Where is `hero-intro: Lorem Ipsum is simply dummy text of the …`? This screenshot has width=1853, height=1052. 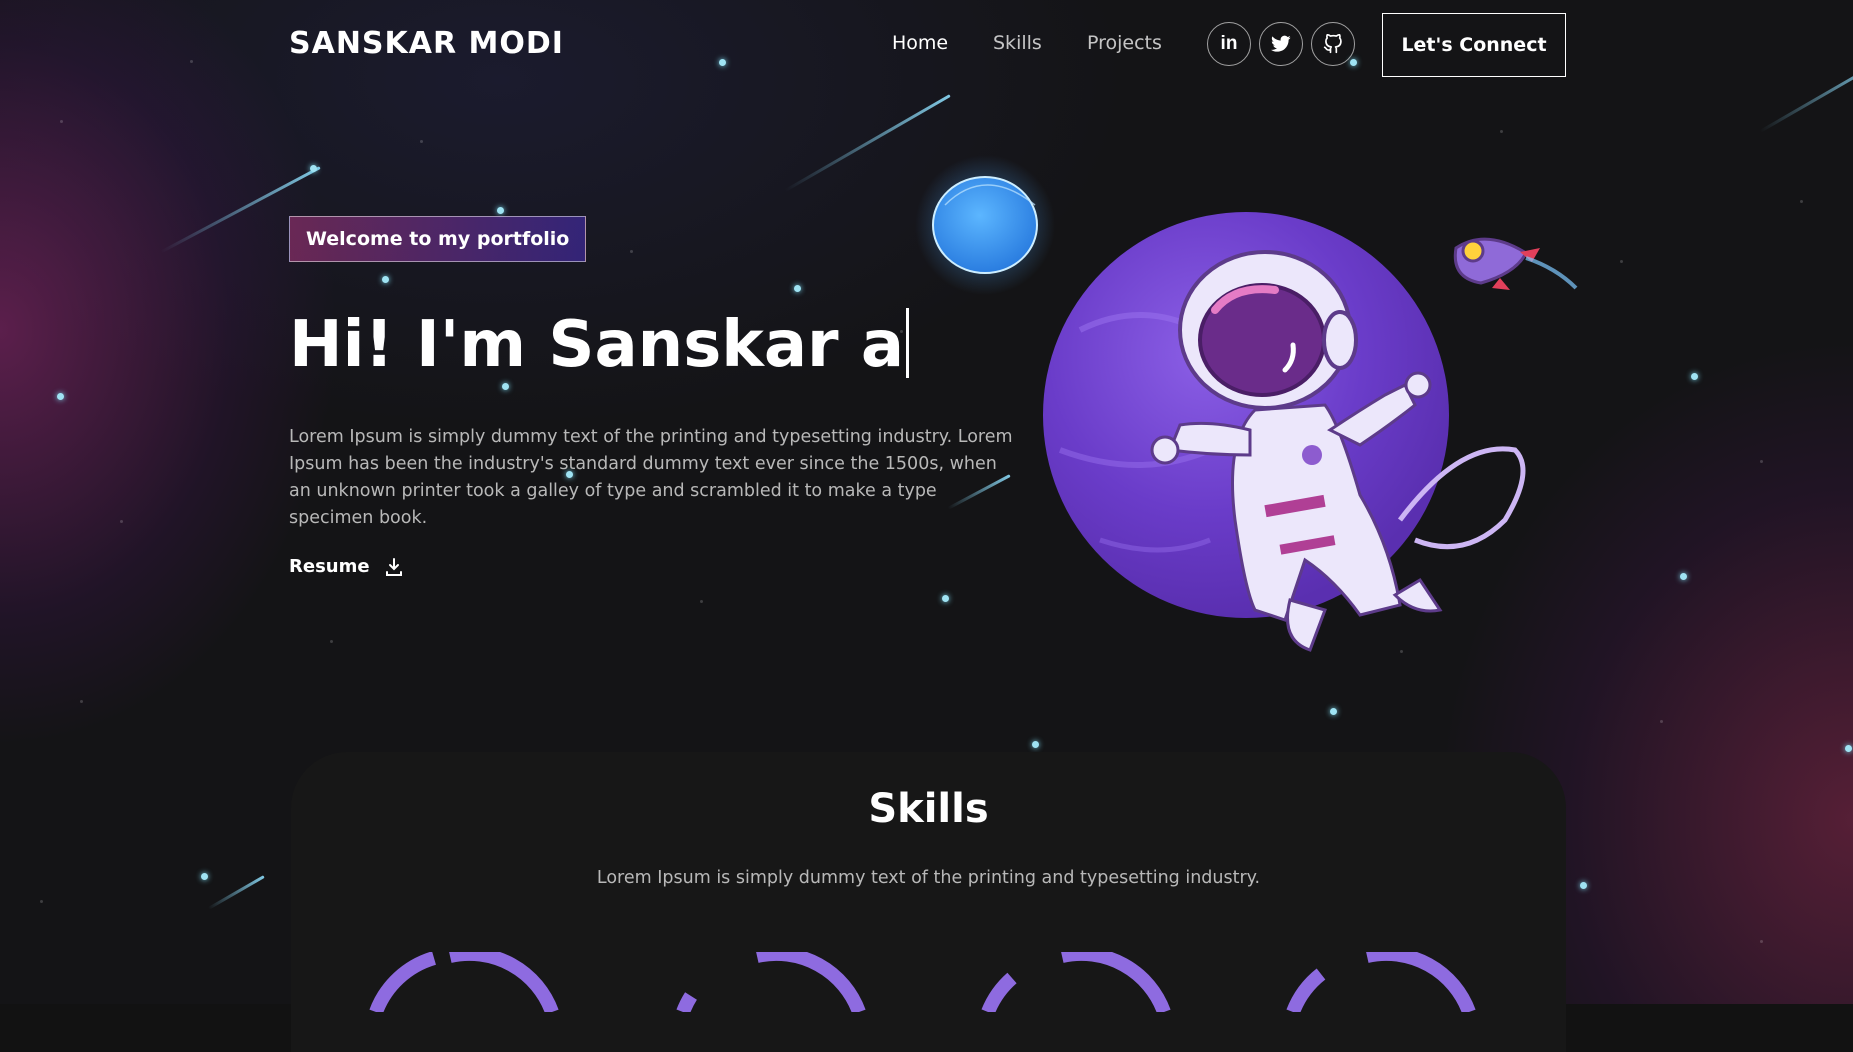
hero-intro: Lorem Ipsum is simply dummy text of the … is located at coordinates (651, 477).